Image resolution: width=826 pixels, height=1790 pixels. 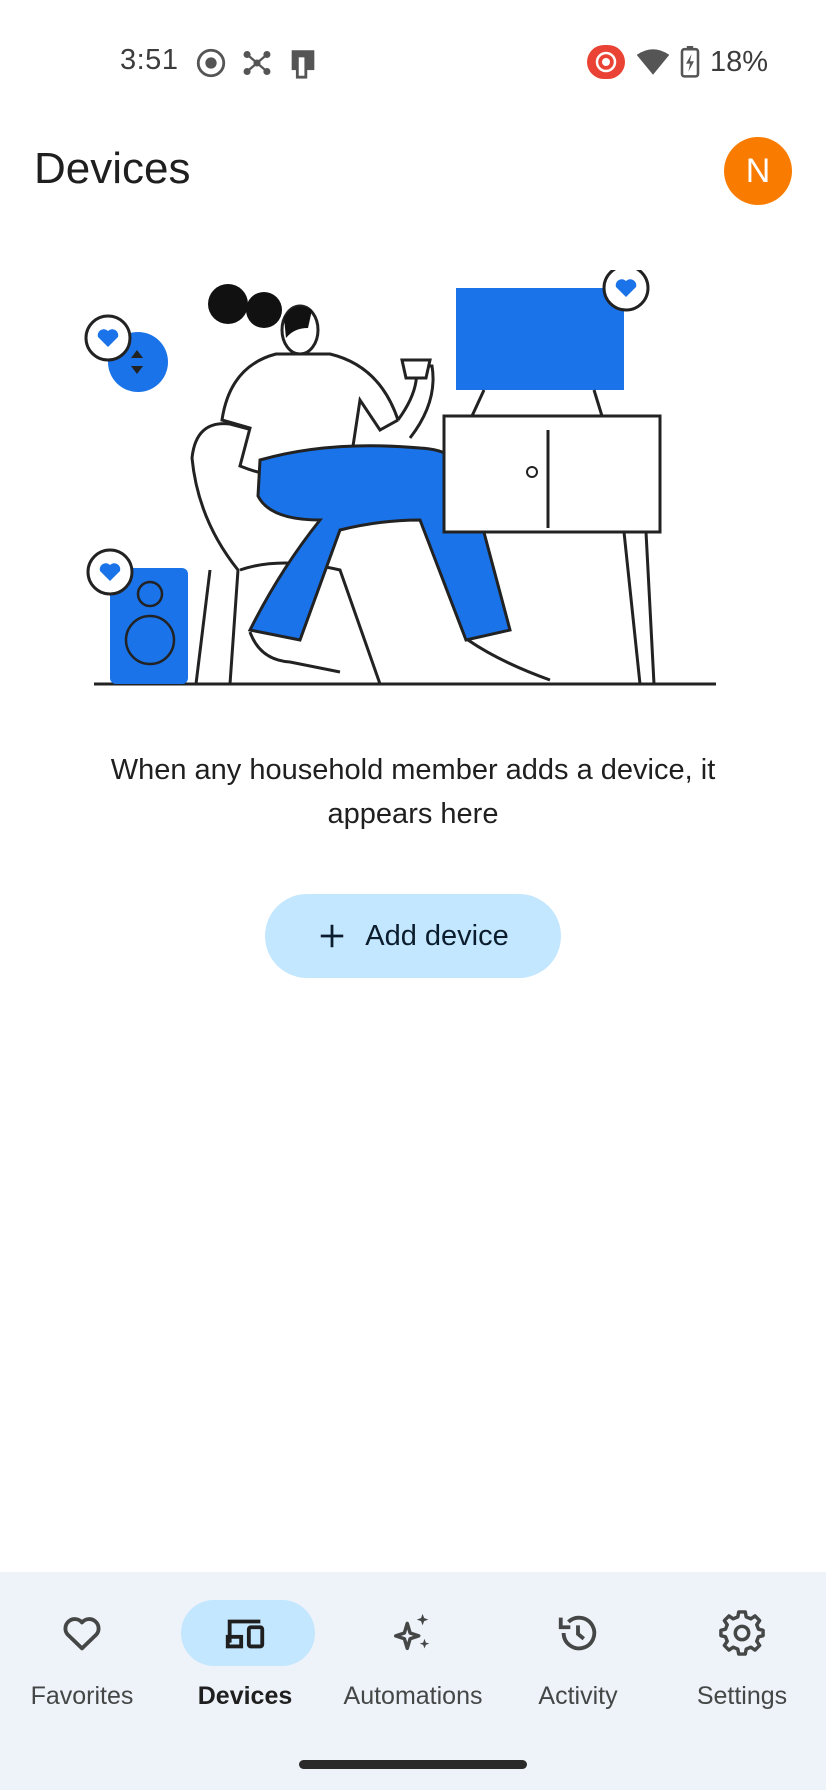 I want to click on add-device-button: Add device, so click(x=413, y=936).